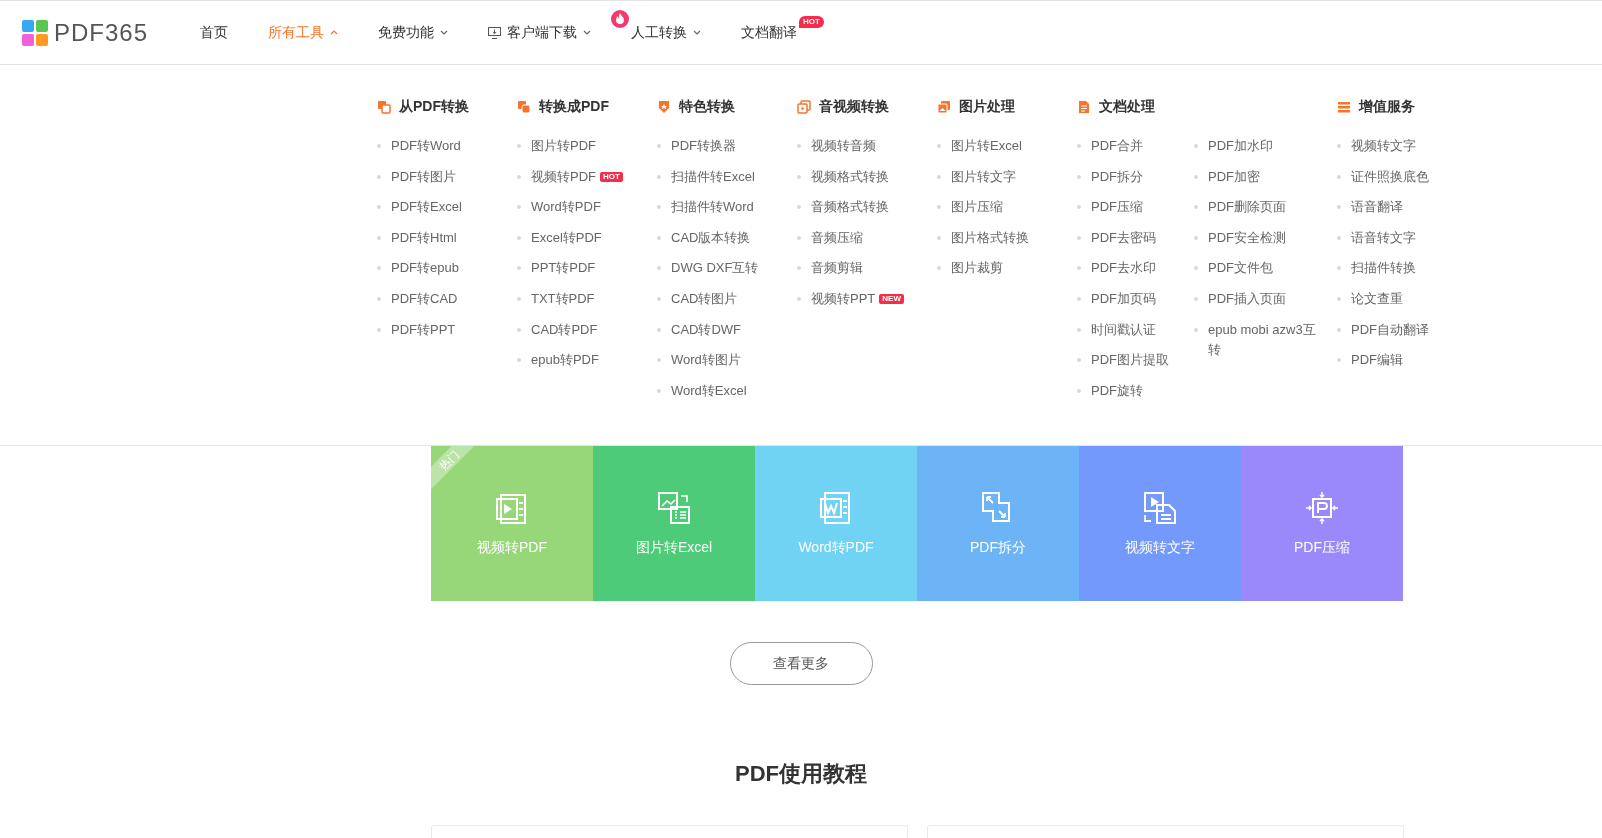 This screenshot has width=1602, height=838. What do you see at coordinates (843, 146) in the screenshot?
I see `tool-link: 视频转音频` at bounding box center [843, 146].